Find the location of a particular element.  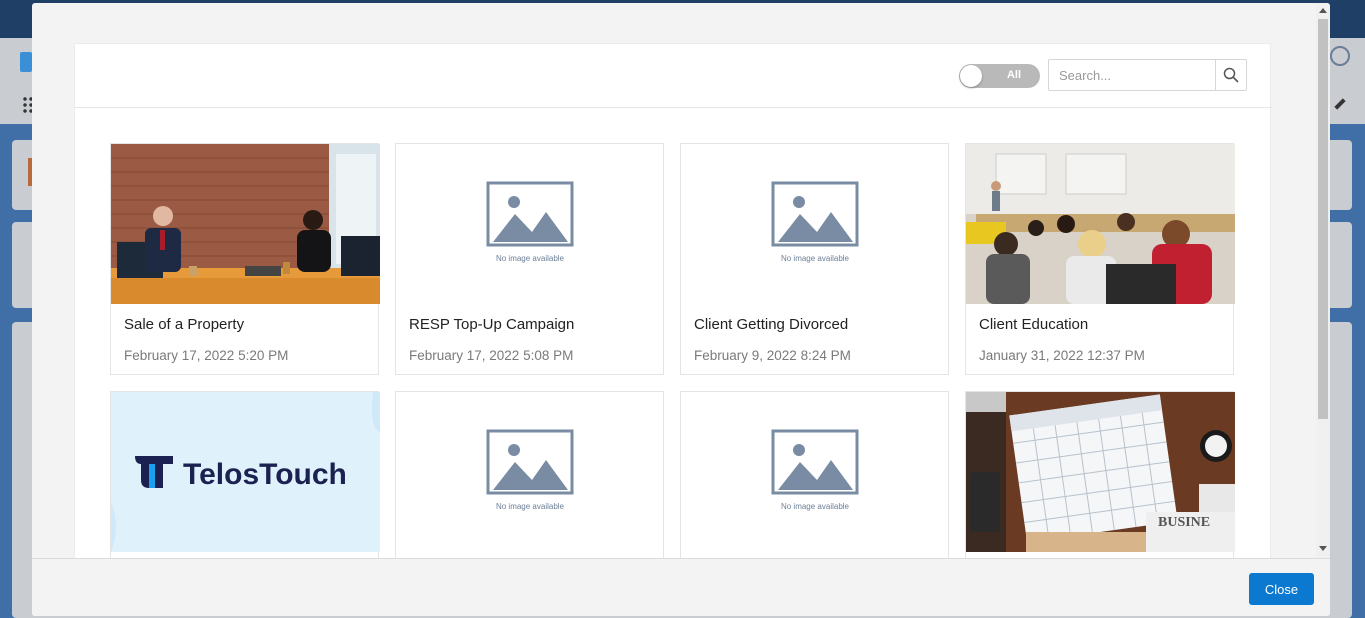

search-input is located at coordinates (1132, 75).